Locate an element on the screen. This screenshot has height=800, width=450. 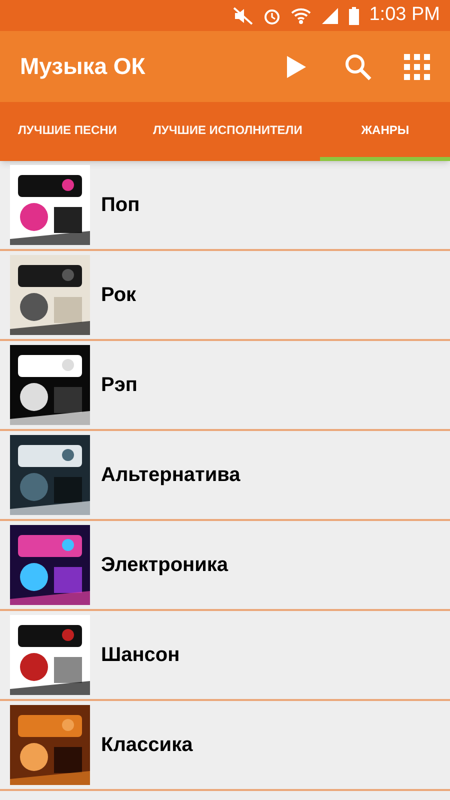
apps-button is located at coordinates (417, 67).